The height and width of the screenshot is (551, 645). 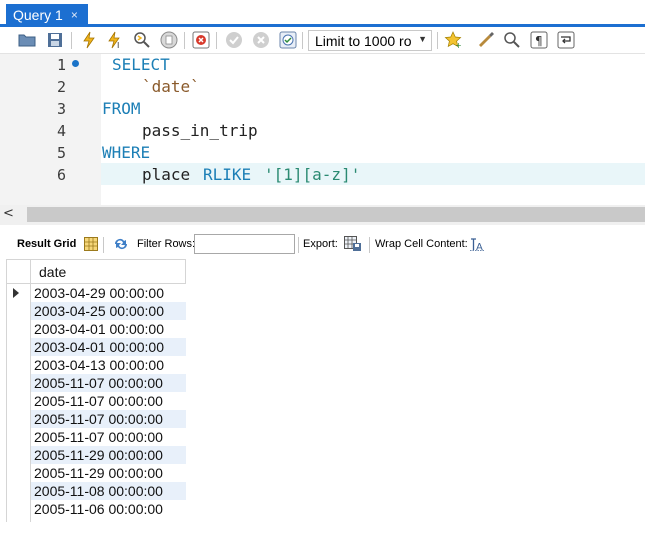 I want to click on table-cell-date: 2005-11-06 00:00:00, so click(x=108, y=509).